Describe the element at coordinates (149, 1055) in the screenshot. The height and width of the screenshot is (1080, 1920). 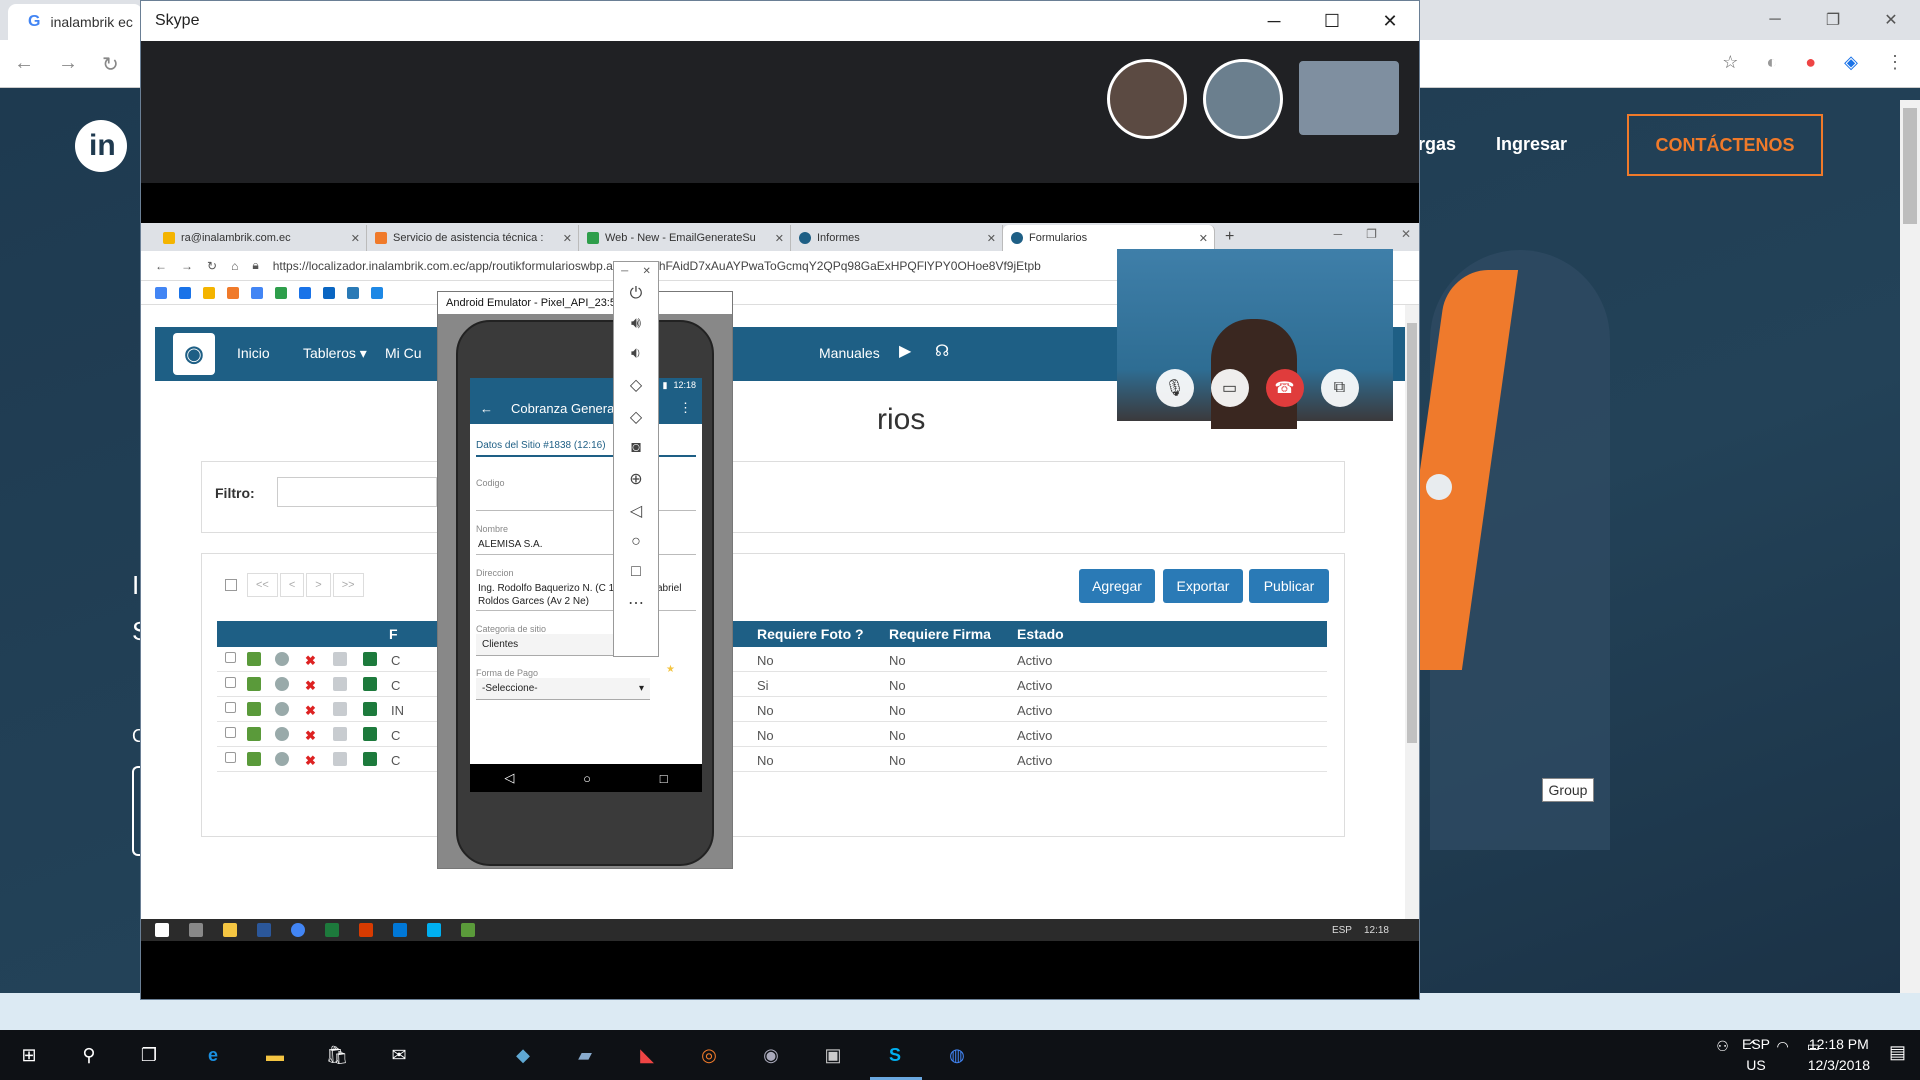
I see `task-view-icon: ❐` at that location.